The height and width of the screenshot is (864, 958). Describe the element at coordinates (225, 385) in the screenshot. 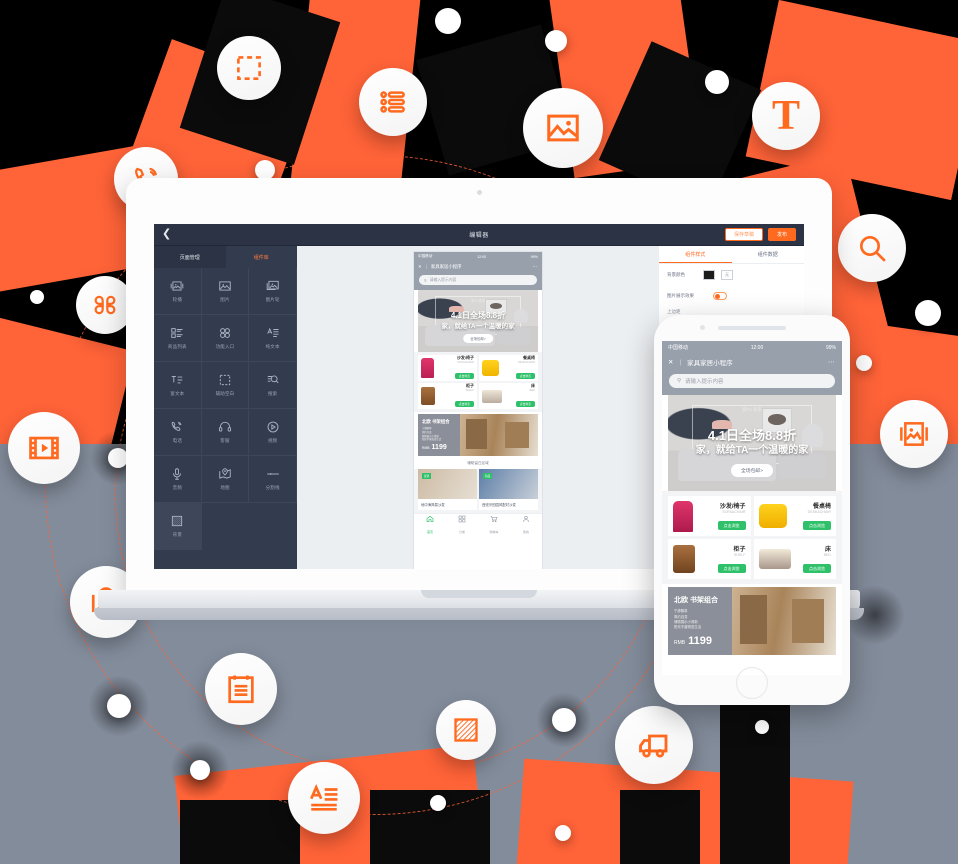

I see `component-blank-space: 辅助空白` at that location.